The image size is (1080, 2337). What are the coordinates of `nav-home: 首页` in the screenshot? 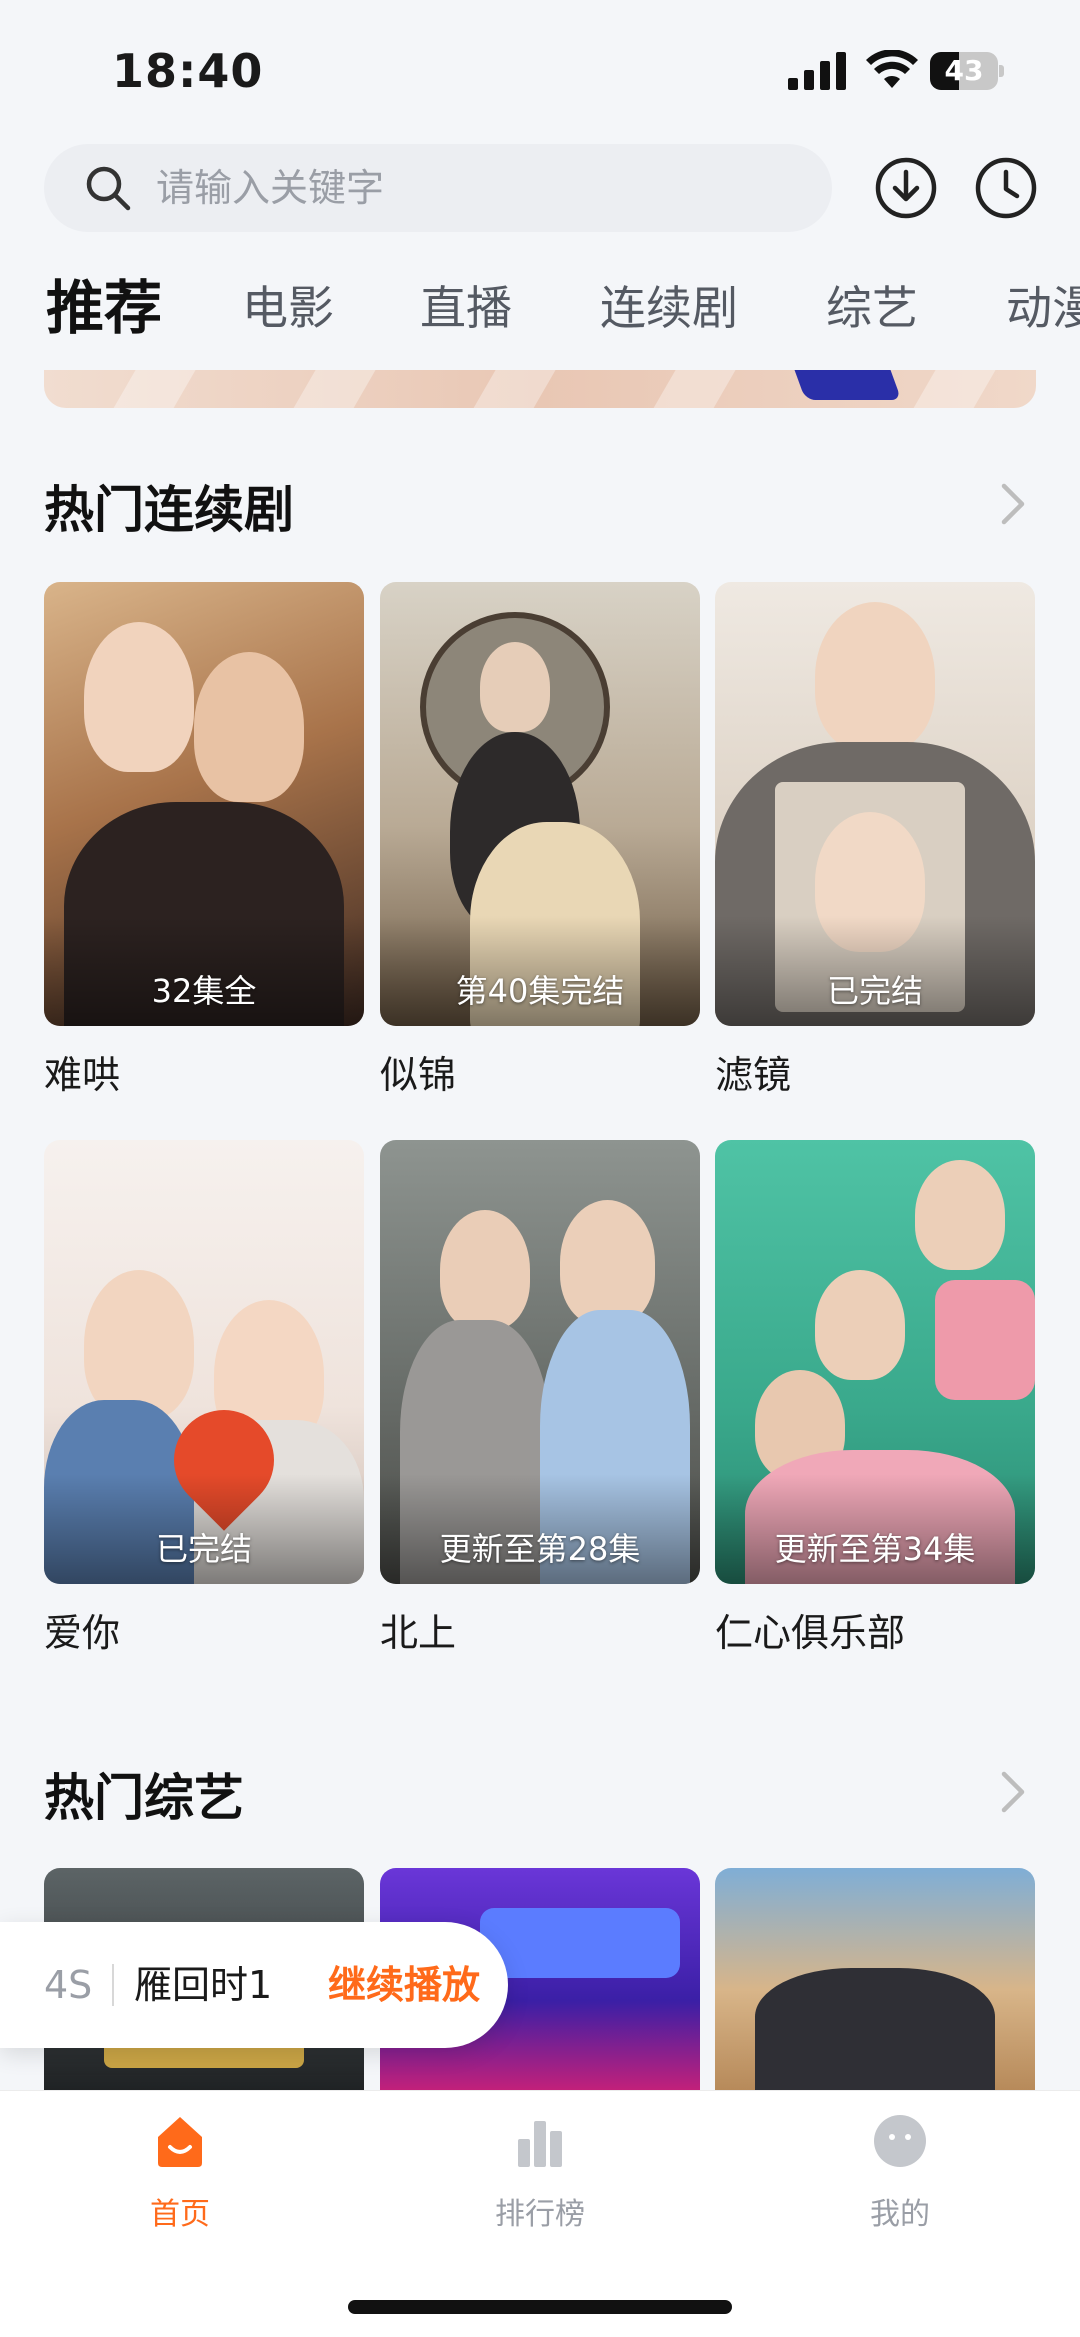 It's located at (180, 2178).